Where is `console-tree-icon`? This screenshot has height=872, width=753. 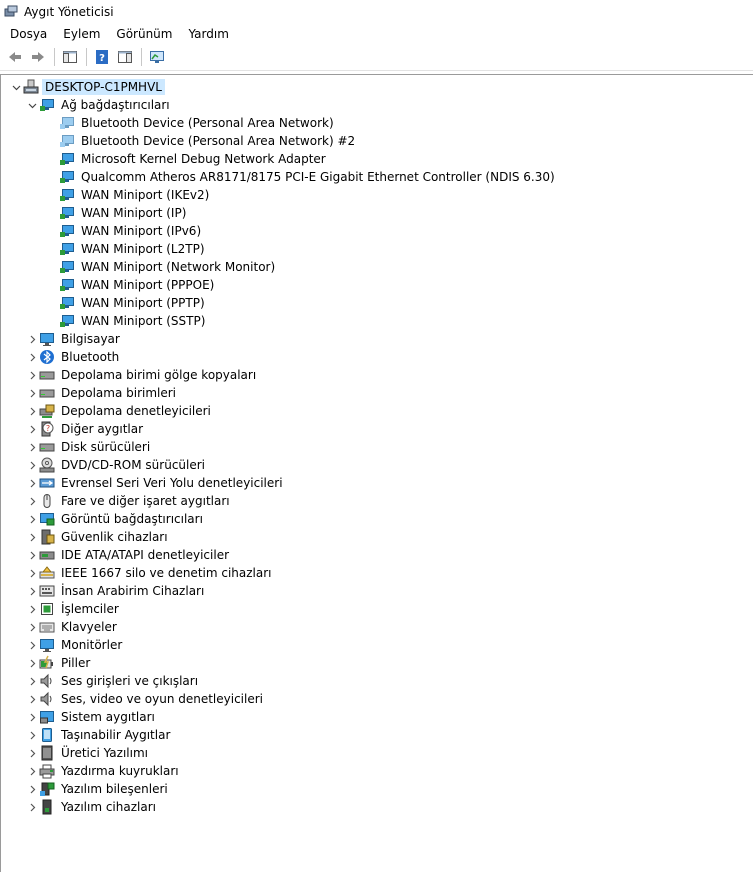
console-tree-icon is located at coordinates (70, 57).